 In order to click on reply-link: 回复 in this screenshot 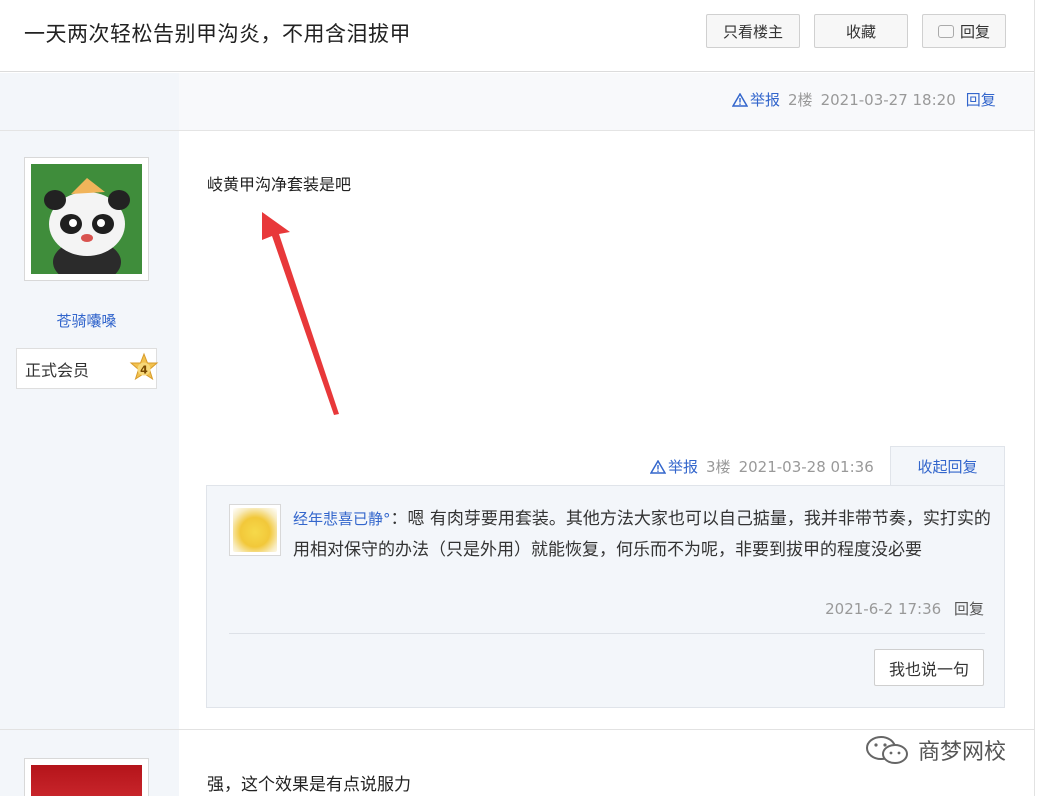, I will do `click(981, 99)`.